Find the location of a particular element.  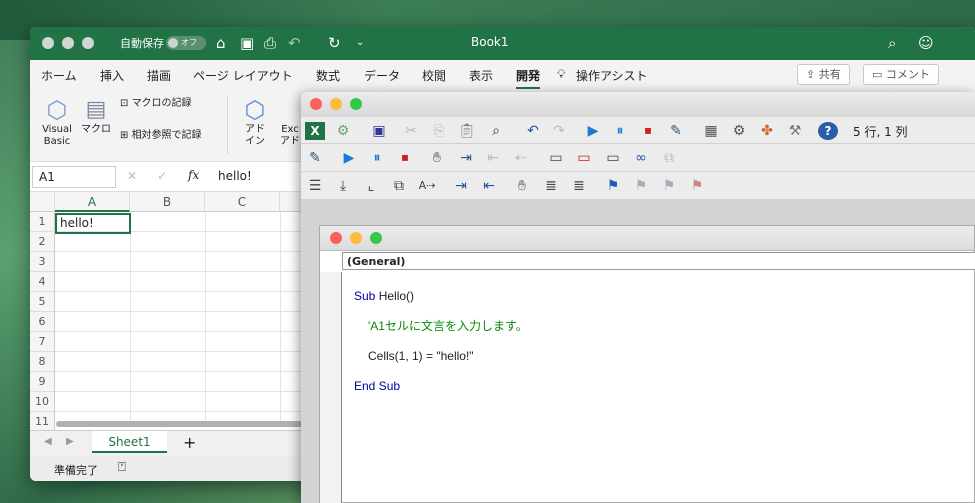

sheet-tab-sheet1: Sheet1 is located at coordinates (129, 442).